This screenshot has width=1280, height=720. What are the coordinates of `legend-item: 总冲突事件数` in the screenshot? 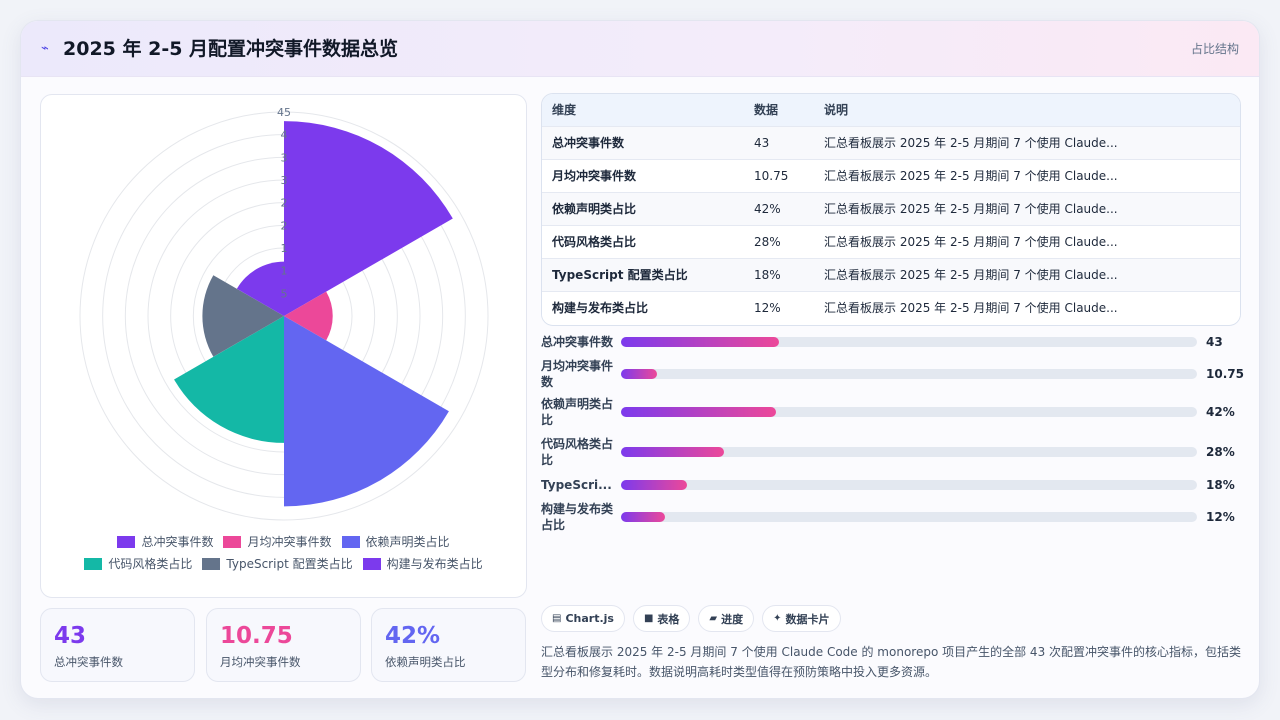 It's located at (165, 542).